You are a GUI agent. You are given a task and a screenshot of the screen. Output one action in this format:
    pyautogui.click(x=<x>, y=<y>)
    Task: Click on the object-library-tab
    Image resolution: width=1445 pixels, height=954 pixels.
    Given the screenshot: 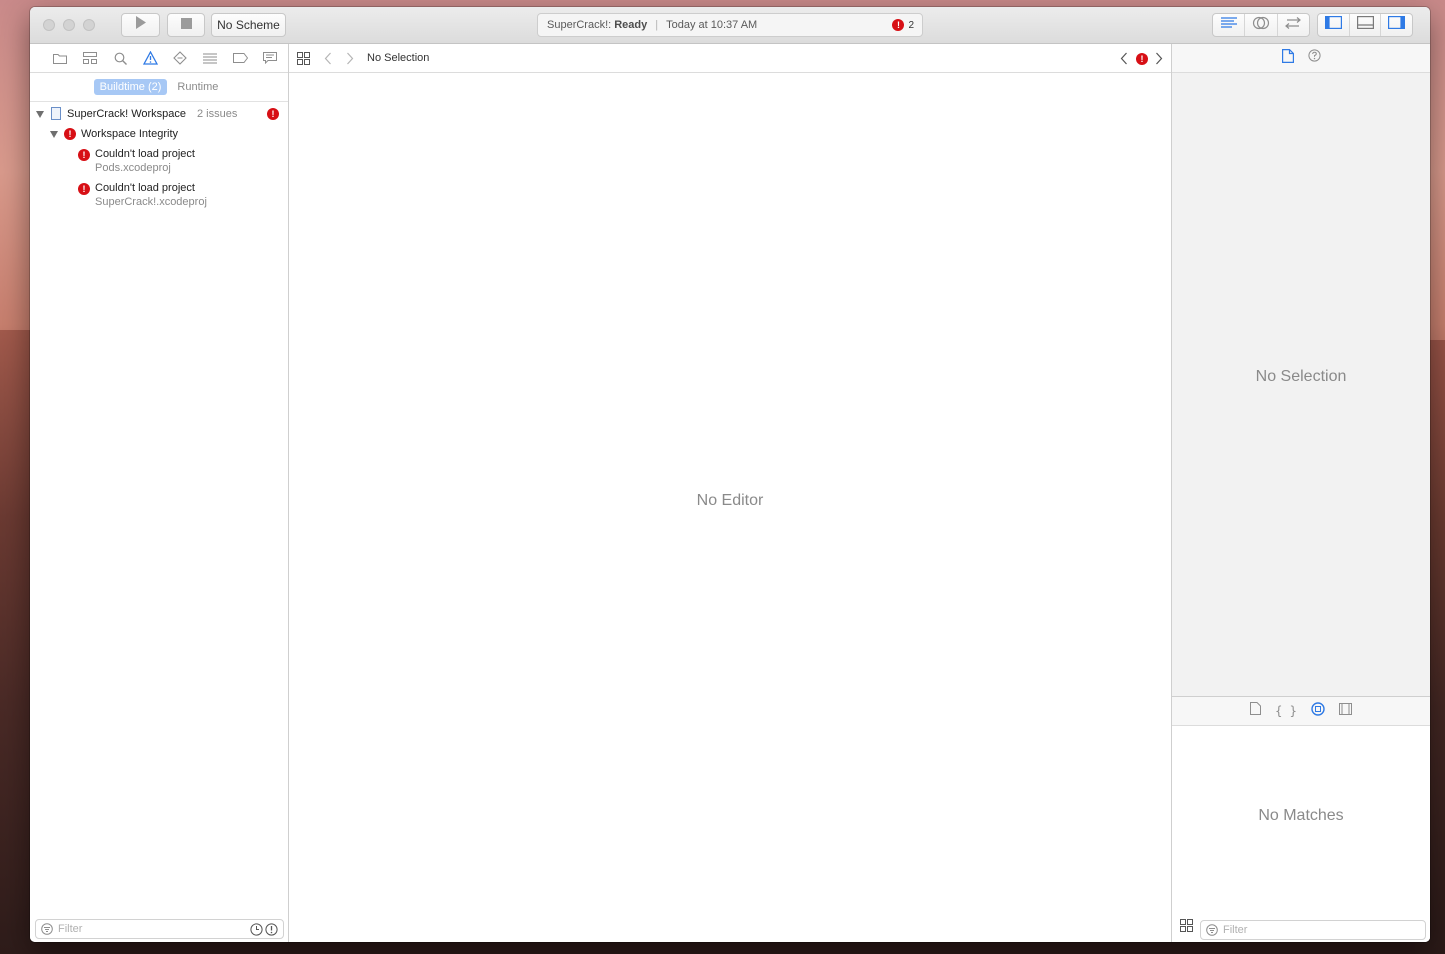 What is the action you would take?
    pyautogui.click(x=1318, y=711)
    